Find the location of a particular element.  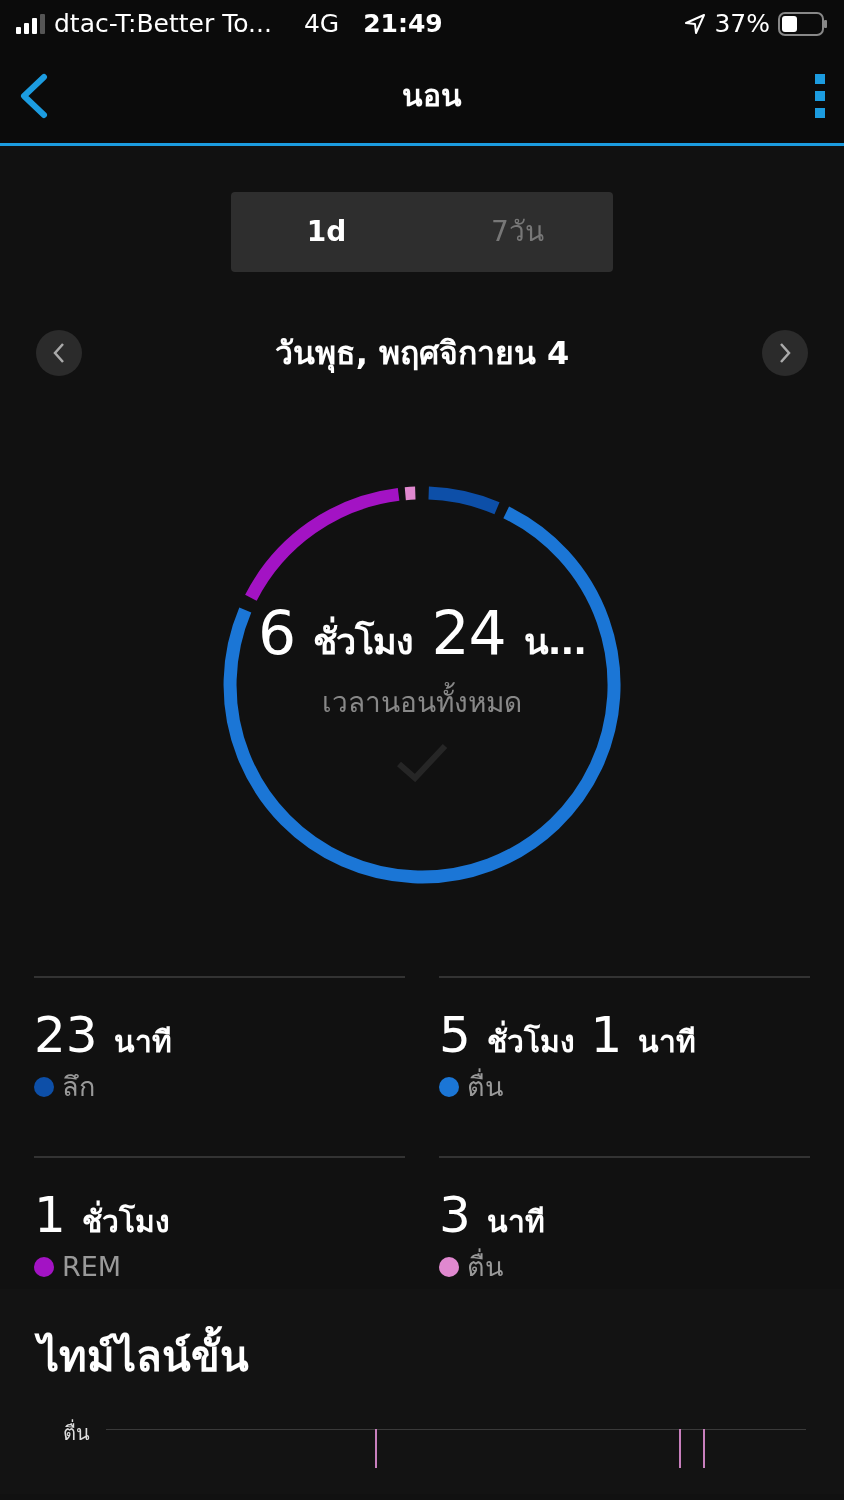

stage-duration: 5 ชั่วโมง 1 นาที is located at coordinates (568, 1035).